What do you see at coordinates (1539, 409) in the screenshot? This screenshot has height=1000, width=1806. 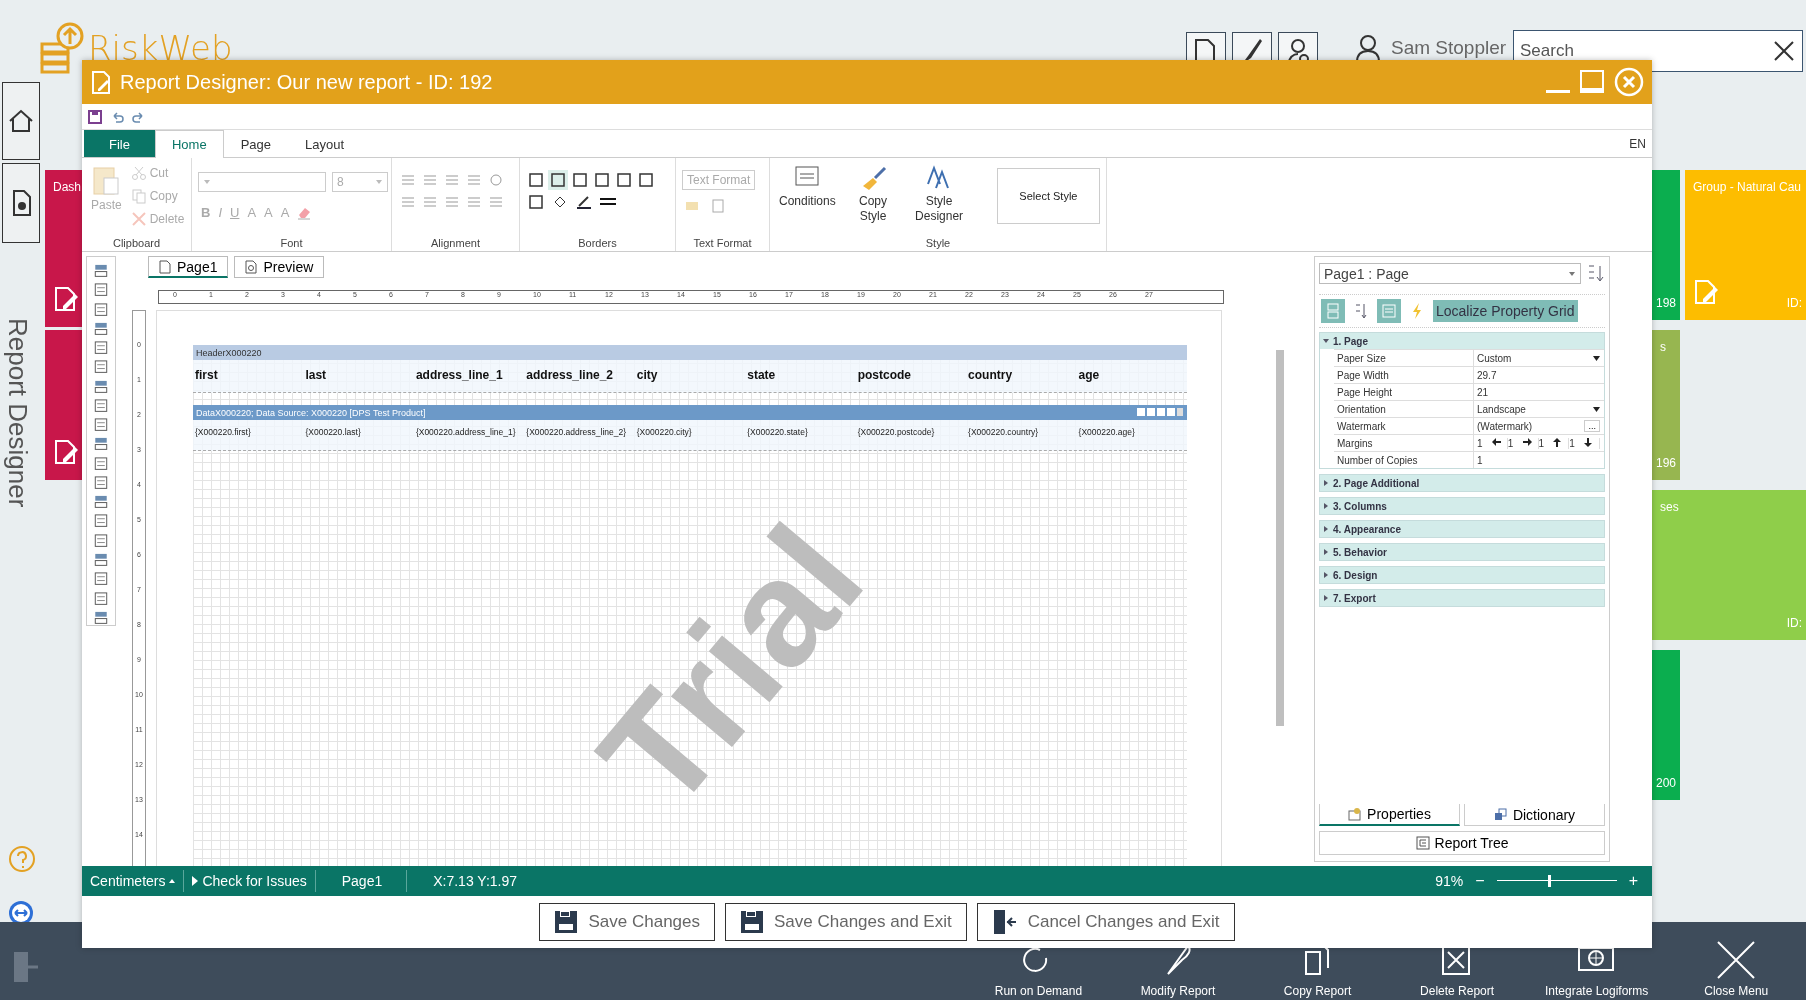 I see `property-dropdown: Landscape` at bounding box center [1539, 409].